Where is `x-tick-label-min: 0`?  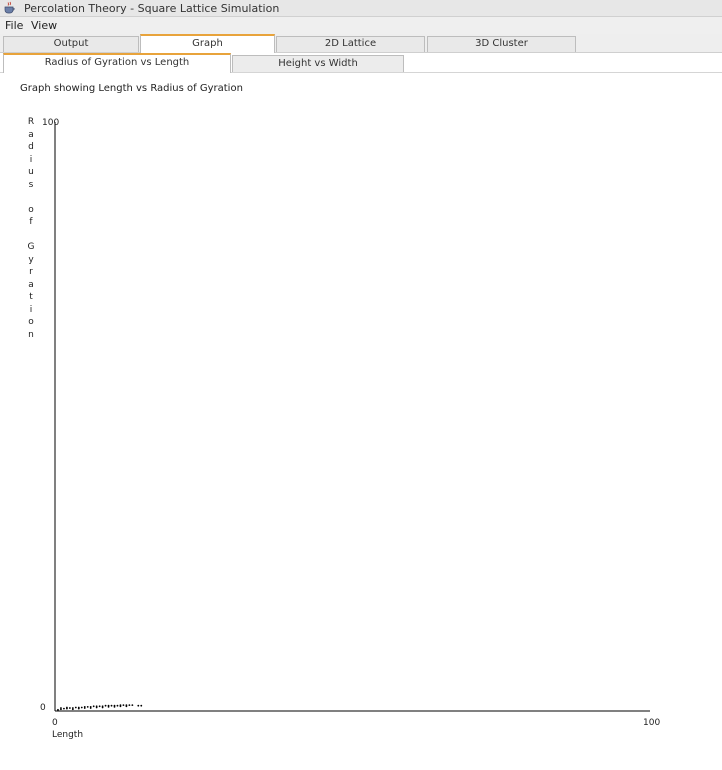
x-tick-label-min: 0 is located at coordinates (55, 723).